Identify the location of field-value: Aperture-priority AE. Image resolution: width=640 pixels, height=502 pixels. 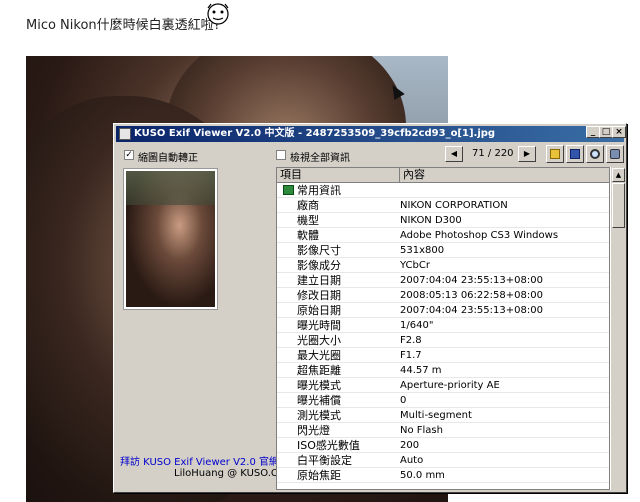
(450, 385).